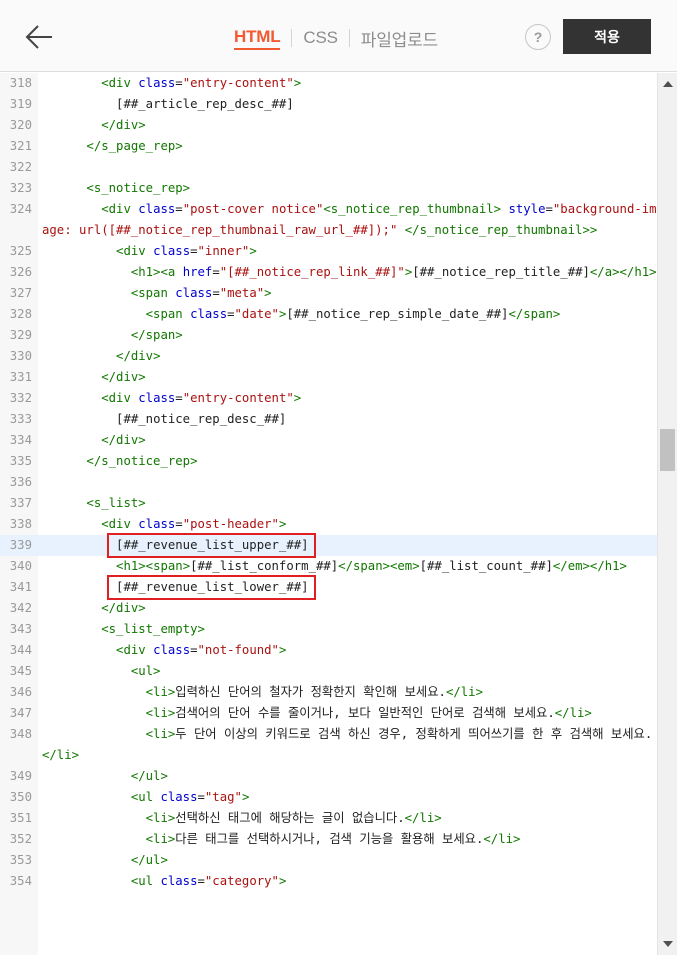 This screenshot has width=677, height=955. Describe the element at coordinates (349, 524) in the screenshot. I see `line-text: <div class="post-header">` at that location.